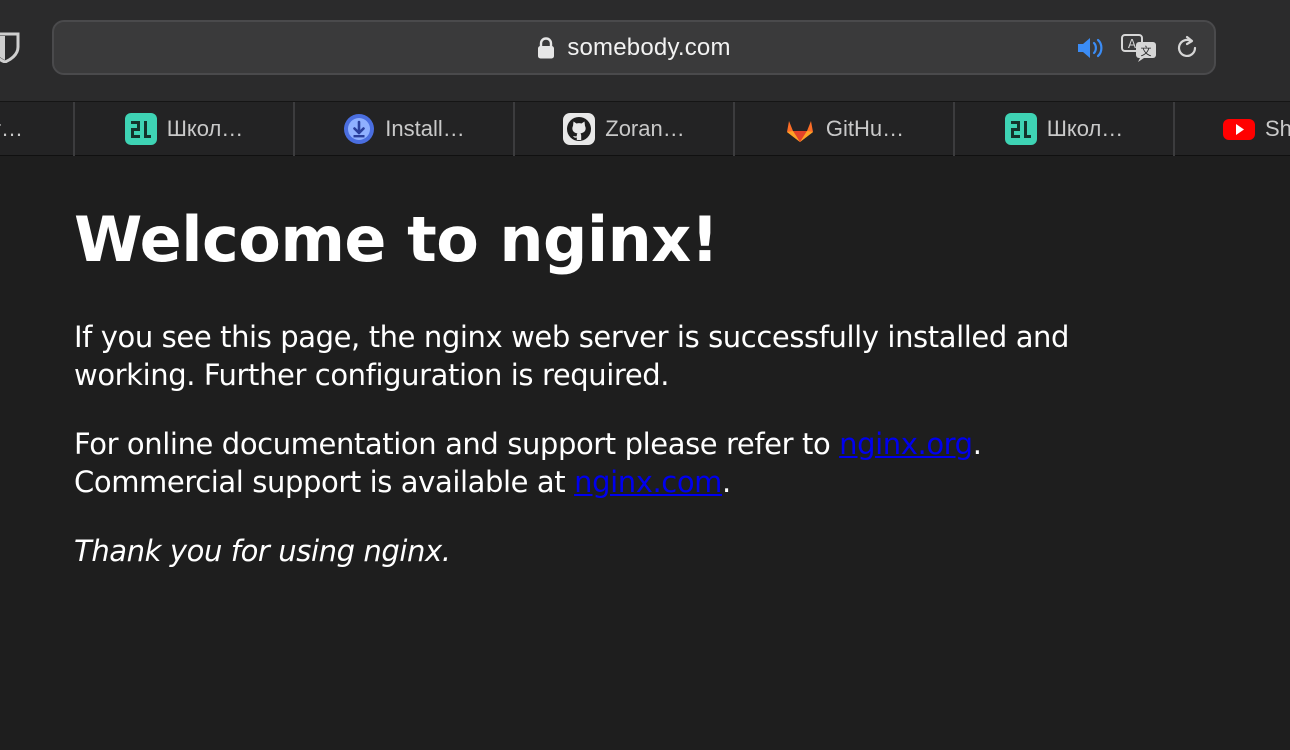  Describe the element at coordinates (648, 482) in the screenshot. I see `nginx-com-link: nginx.com` at that location.